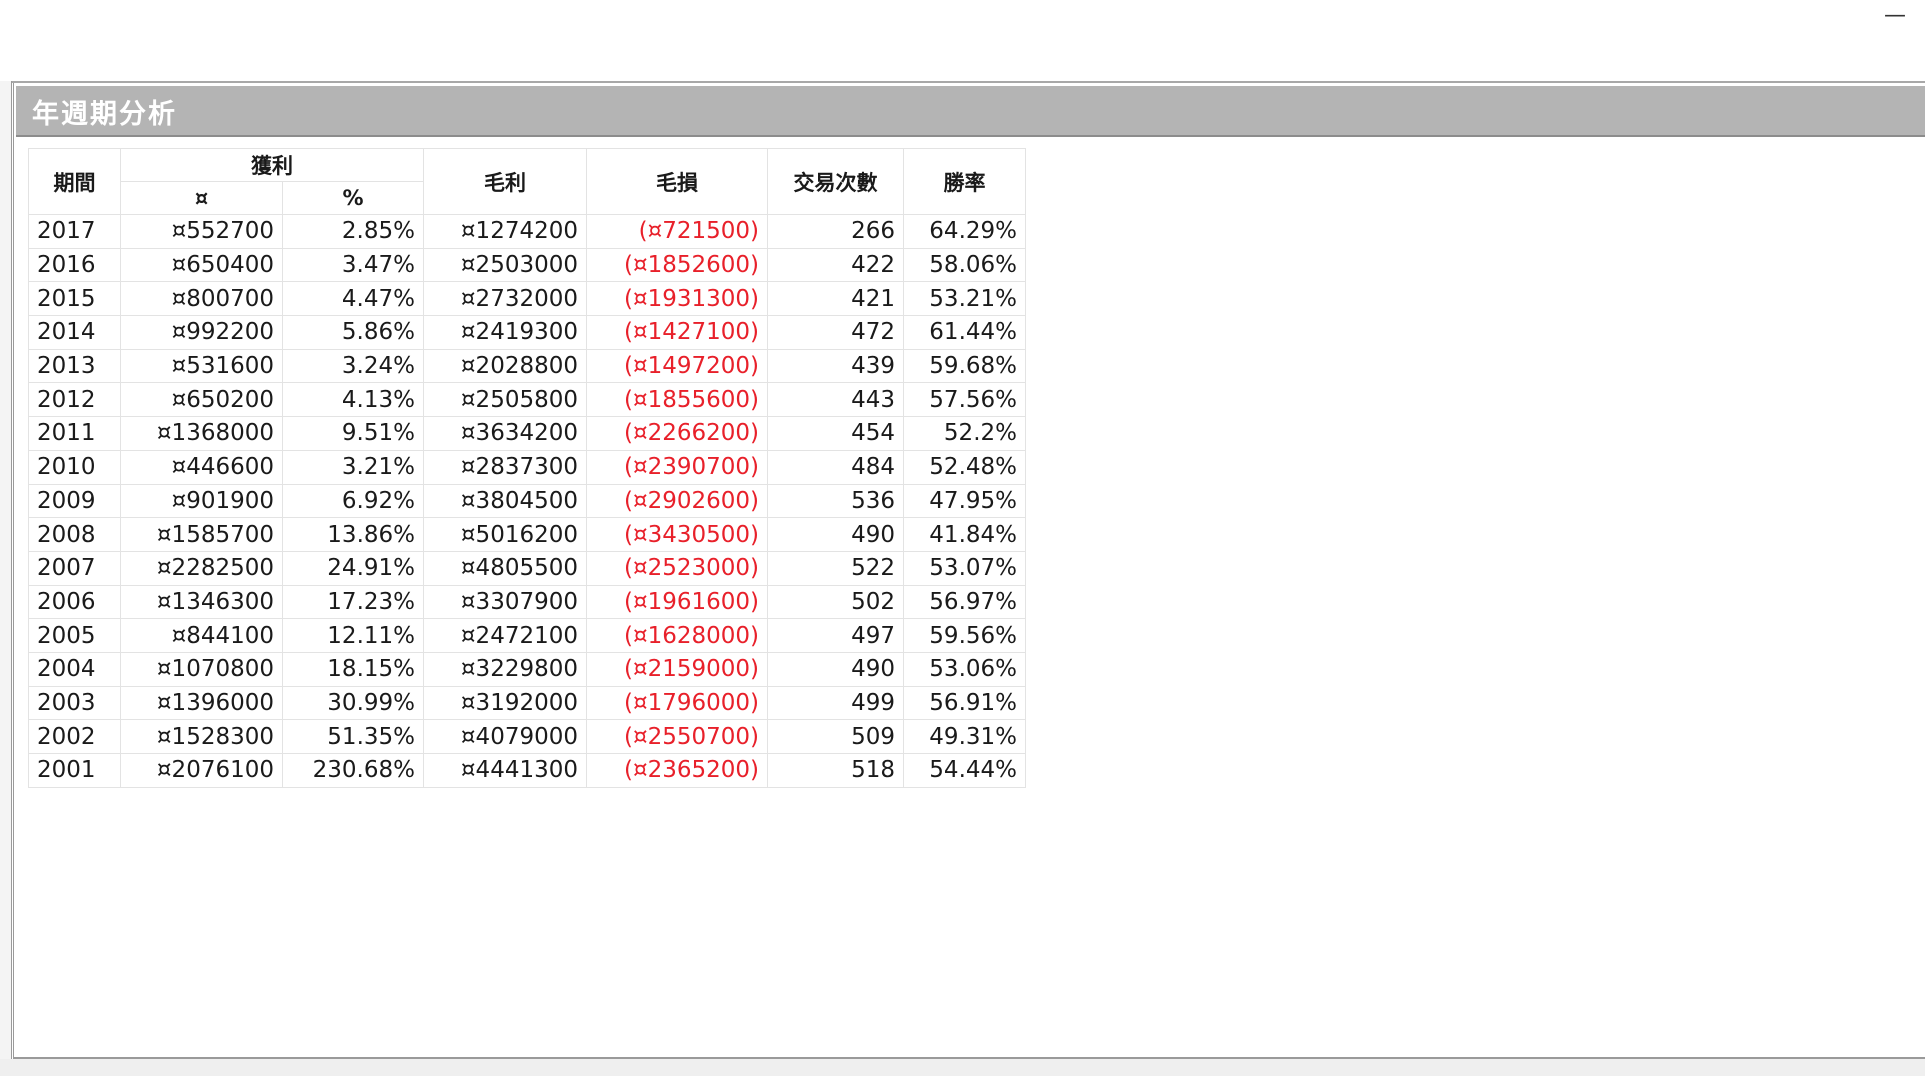  What do you see at coordinates (505, 467) in the screenshot?
I see `cell-gross-profit: ¤2837300` at bounding box center [505, 467].